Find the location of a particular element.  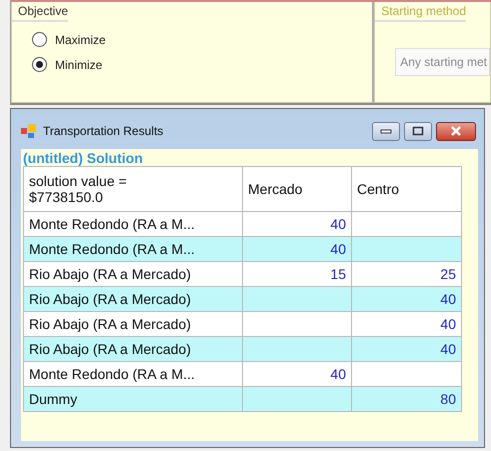

table-cell: Dummy is located at coordinates (133, 399).